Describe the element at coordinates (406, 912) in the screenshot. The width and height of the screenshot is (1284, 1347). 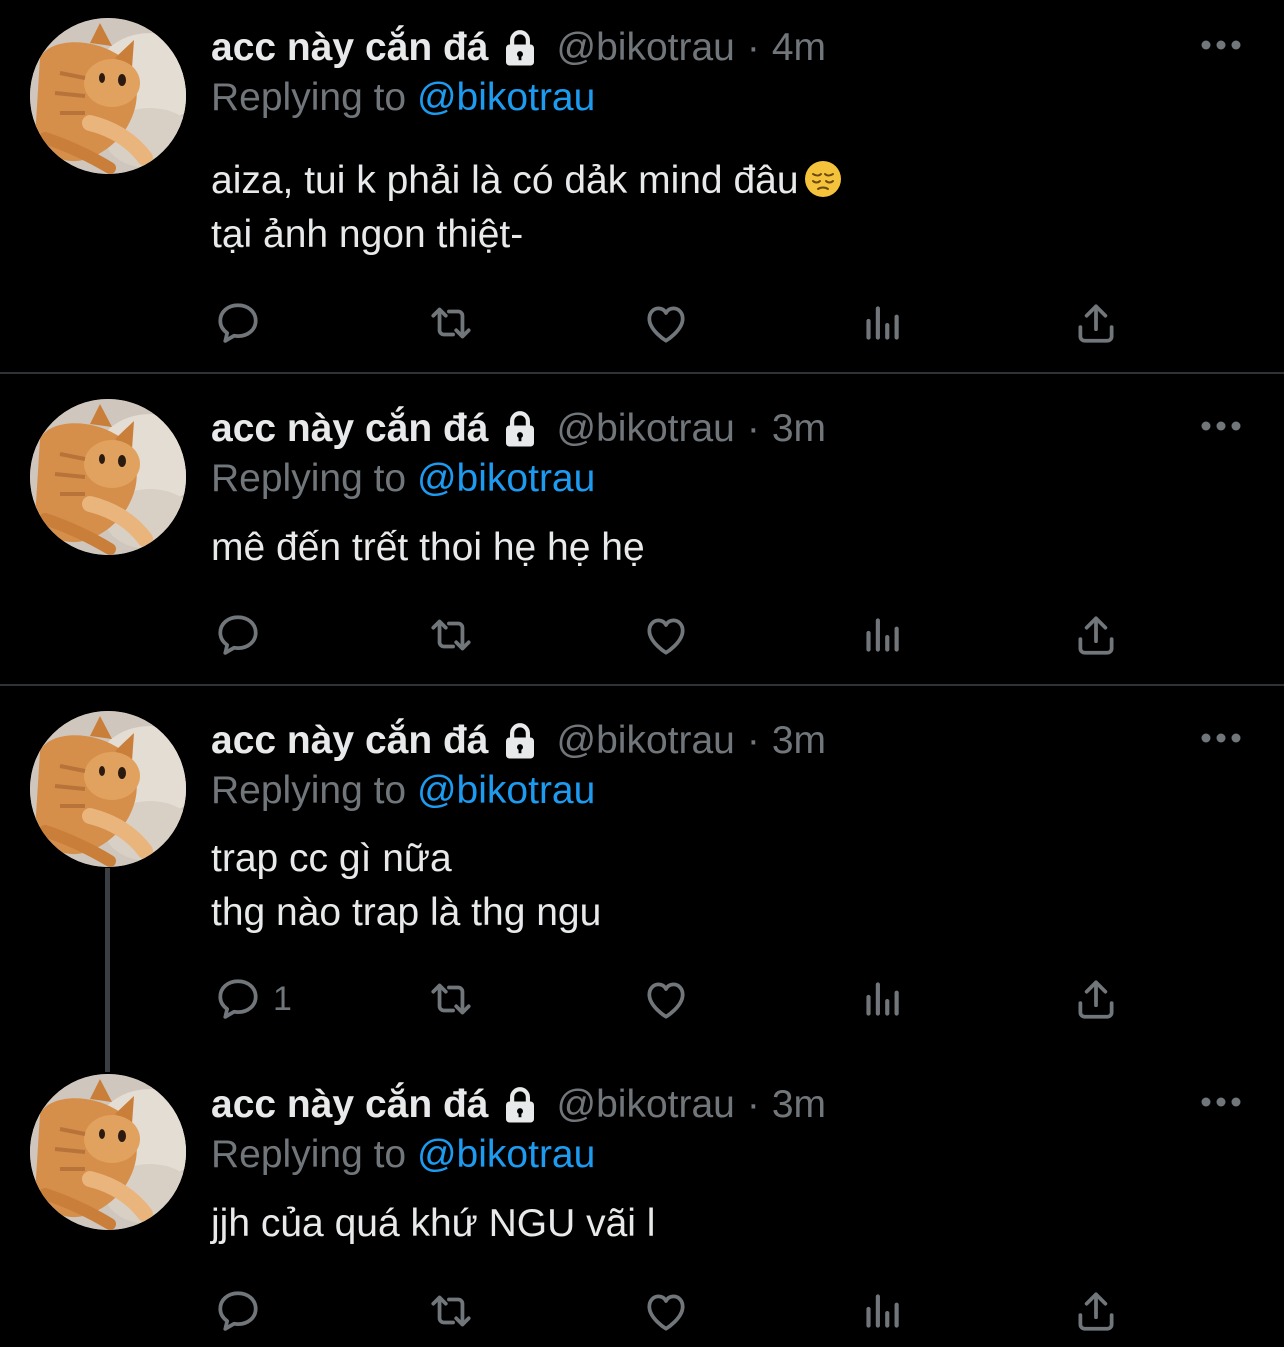
I see `tweet-line: thg nào trap là thg ngu` at that location.